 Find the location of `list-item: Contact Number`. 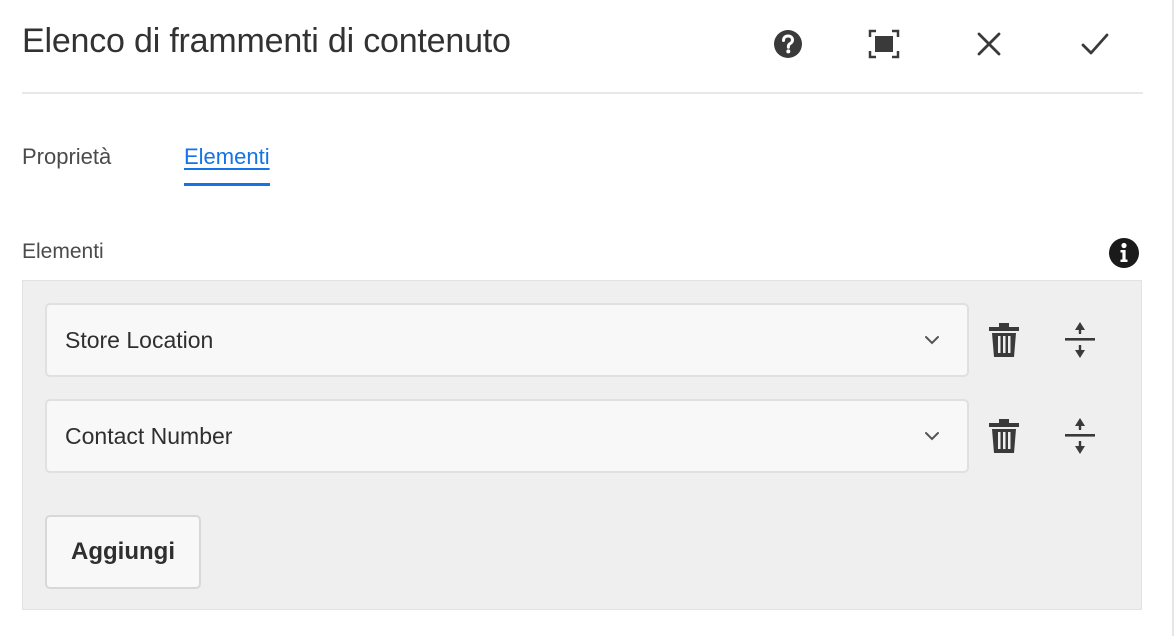

list-item: Contact Number is located at coordinates (585, 437).